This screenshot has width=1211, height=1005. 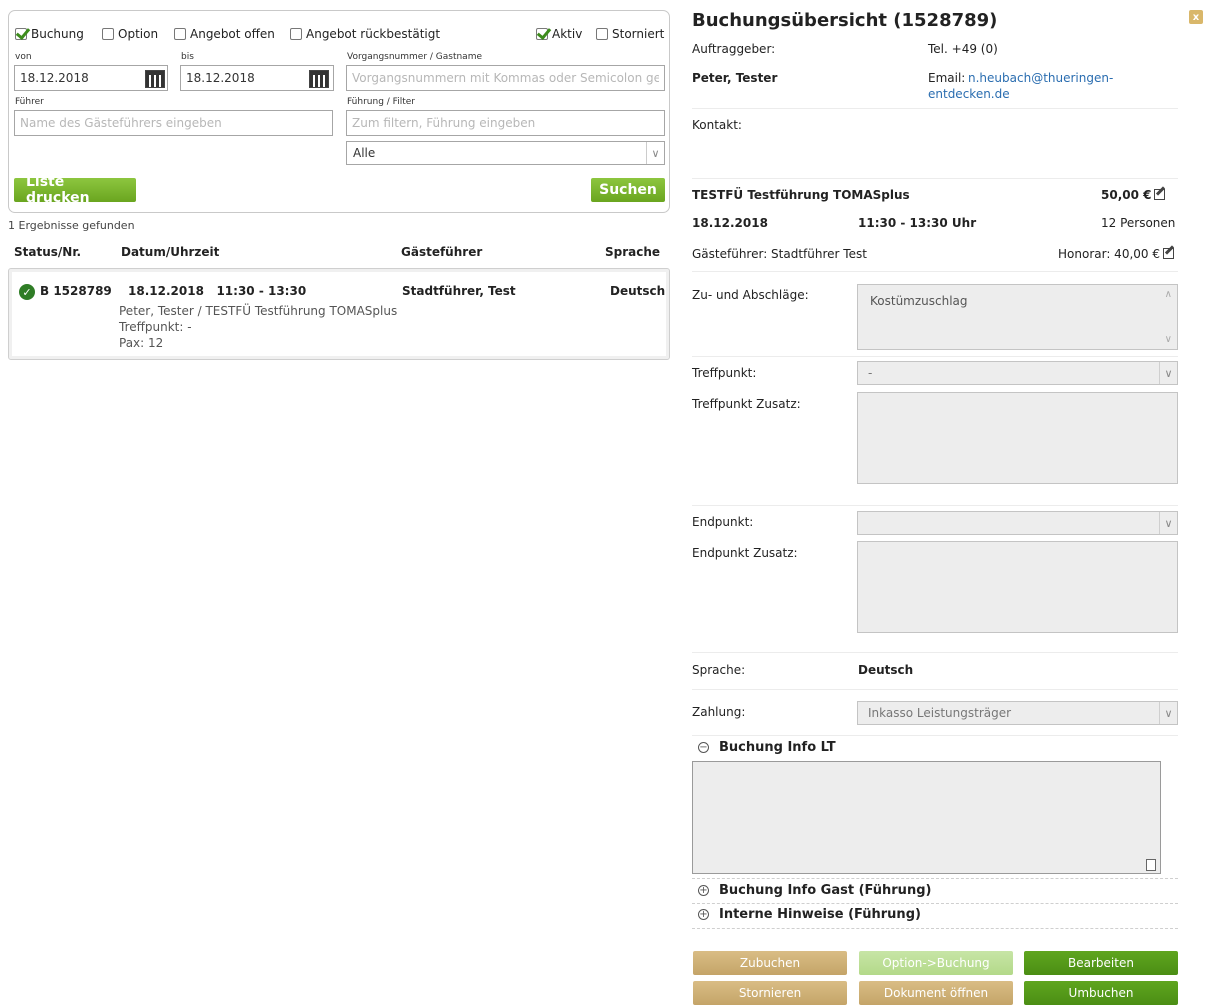 I want to click on option-buchung-button: Option->Buchung, so click(x=936, y=963).